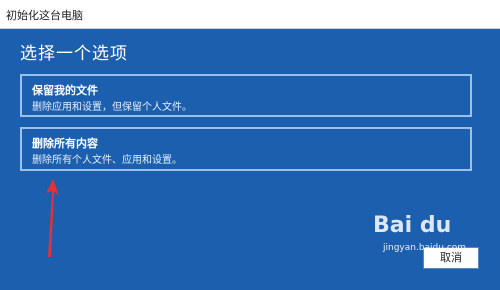  I want to click on option-keep-my-files: 保留我的文件 删除应用和设置，但保留个人文件。, so click(246, 95).